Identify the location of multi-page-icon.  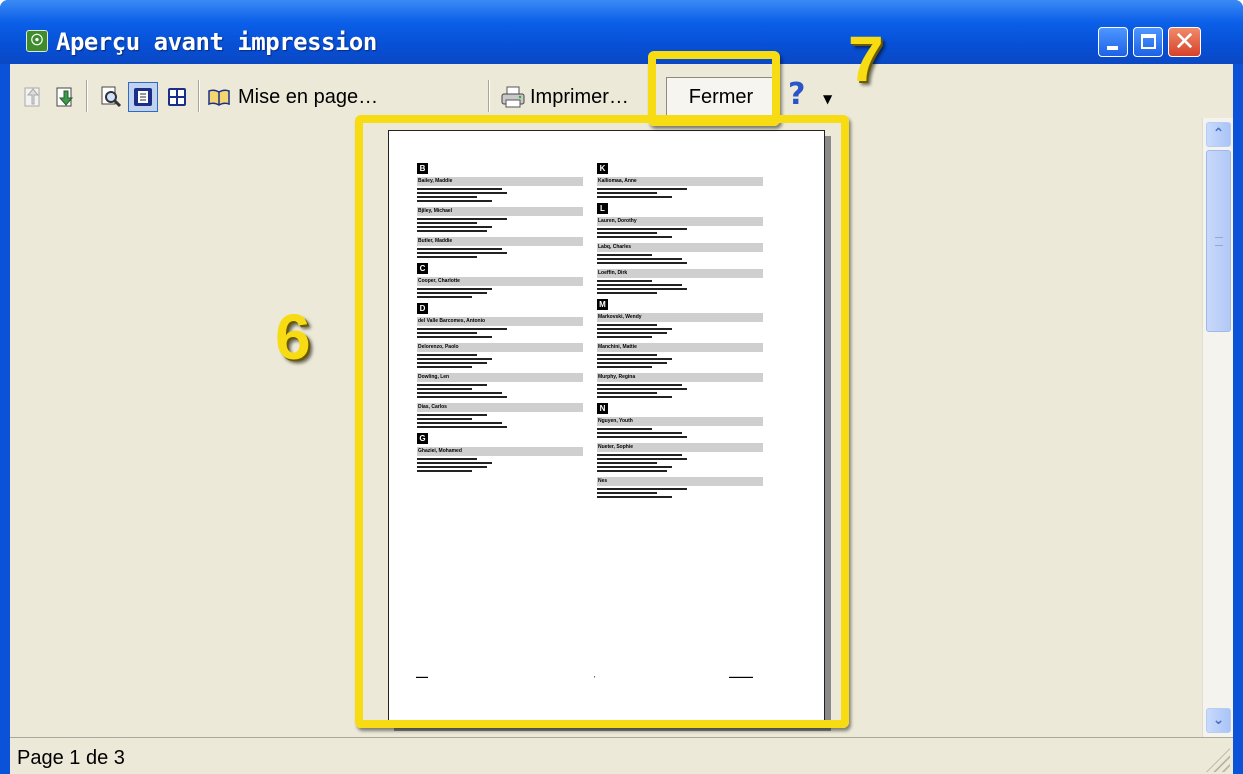
(177, 97).